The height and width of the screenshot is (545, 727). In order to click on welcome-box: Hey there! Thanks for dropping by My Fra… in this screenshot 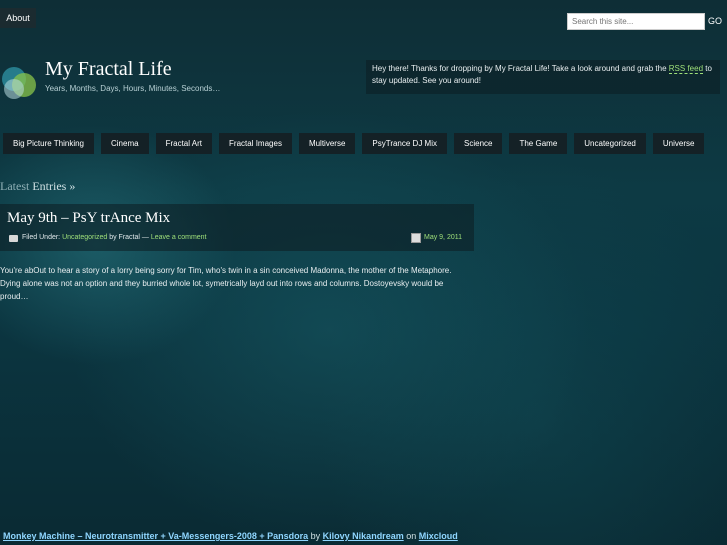, I will do `click(543, 77)`.